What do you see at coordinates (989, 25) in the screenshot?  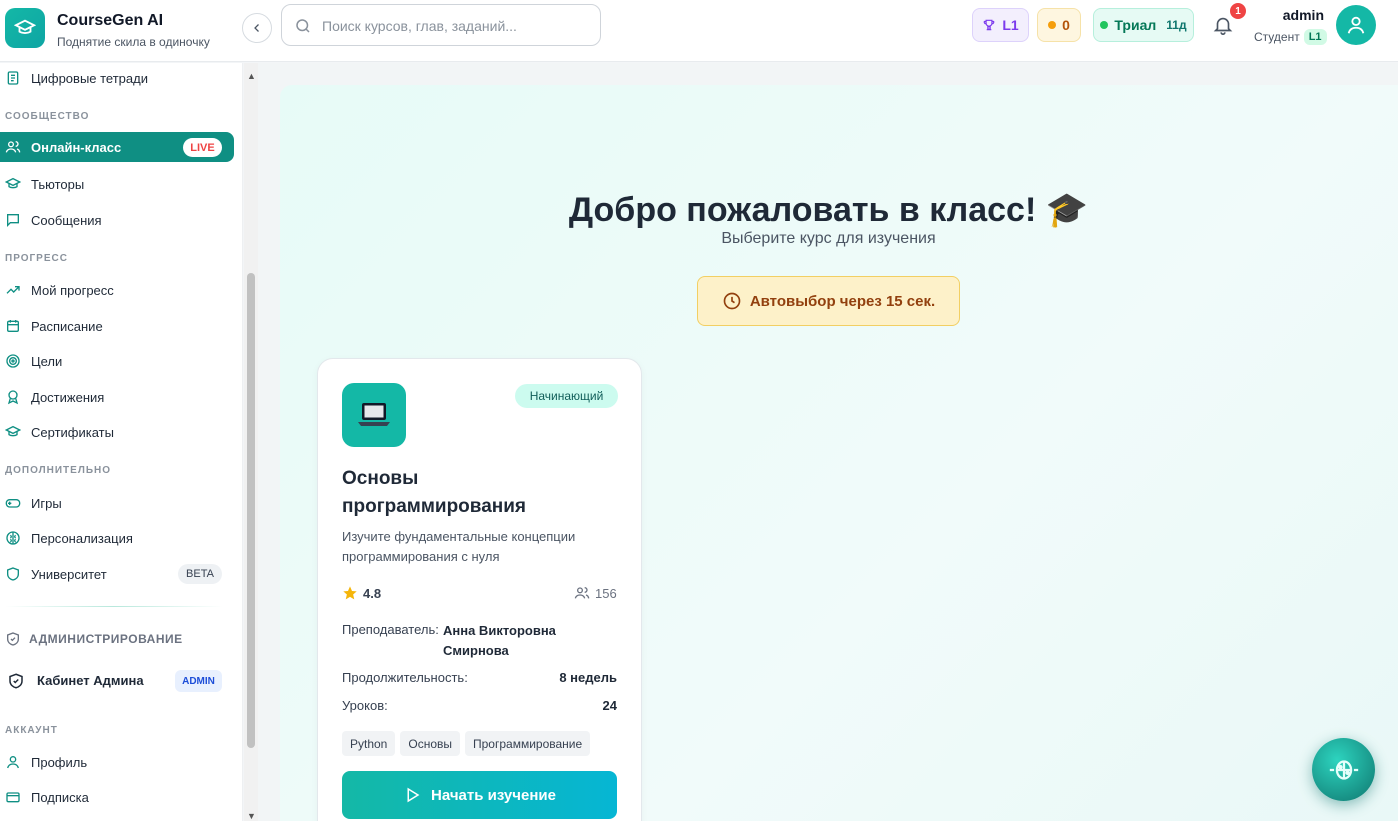 I see `trophy-icon` at bounding box center [989, 25].